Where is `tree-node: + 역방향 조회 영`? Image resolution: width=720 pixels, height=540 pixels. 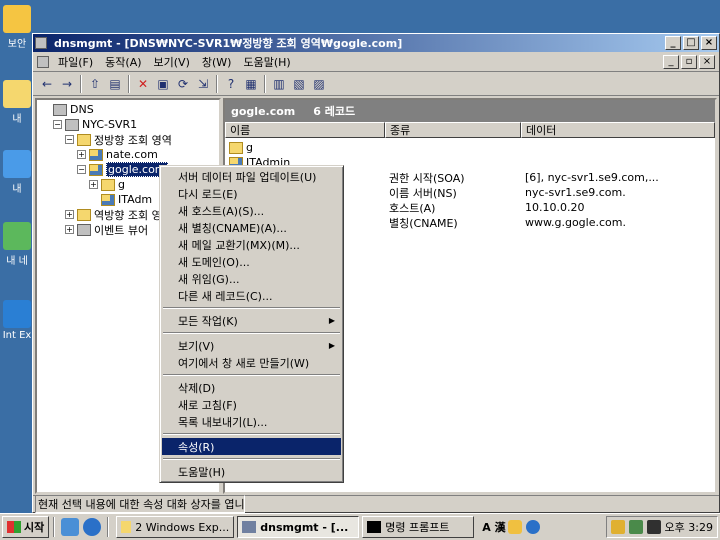
tree-node: + 역방향 조회 영 is located at coordinates (113, 214).